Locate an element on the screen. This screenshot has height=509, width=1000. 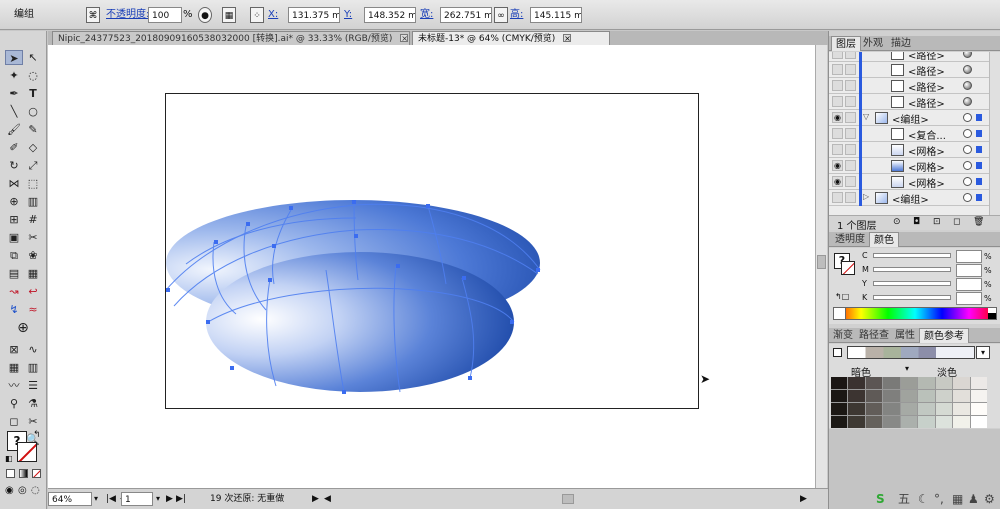
grid-tool-icon: ▦ is located at coordinates (14, 367).